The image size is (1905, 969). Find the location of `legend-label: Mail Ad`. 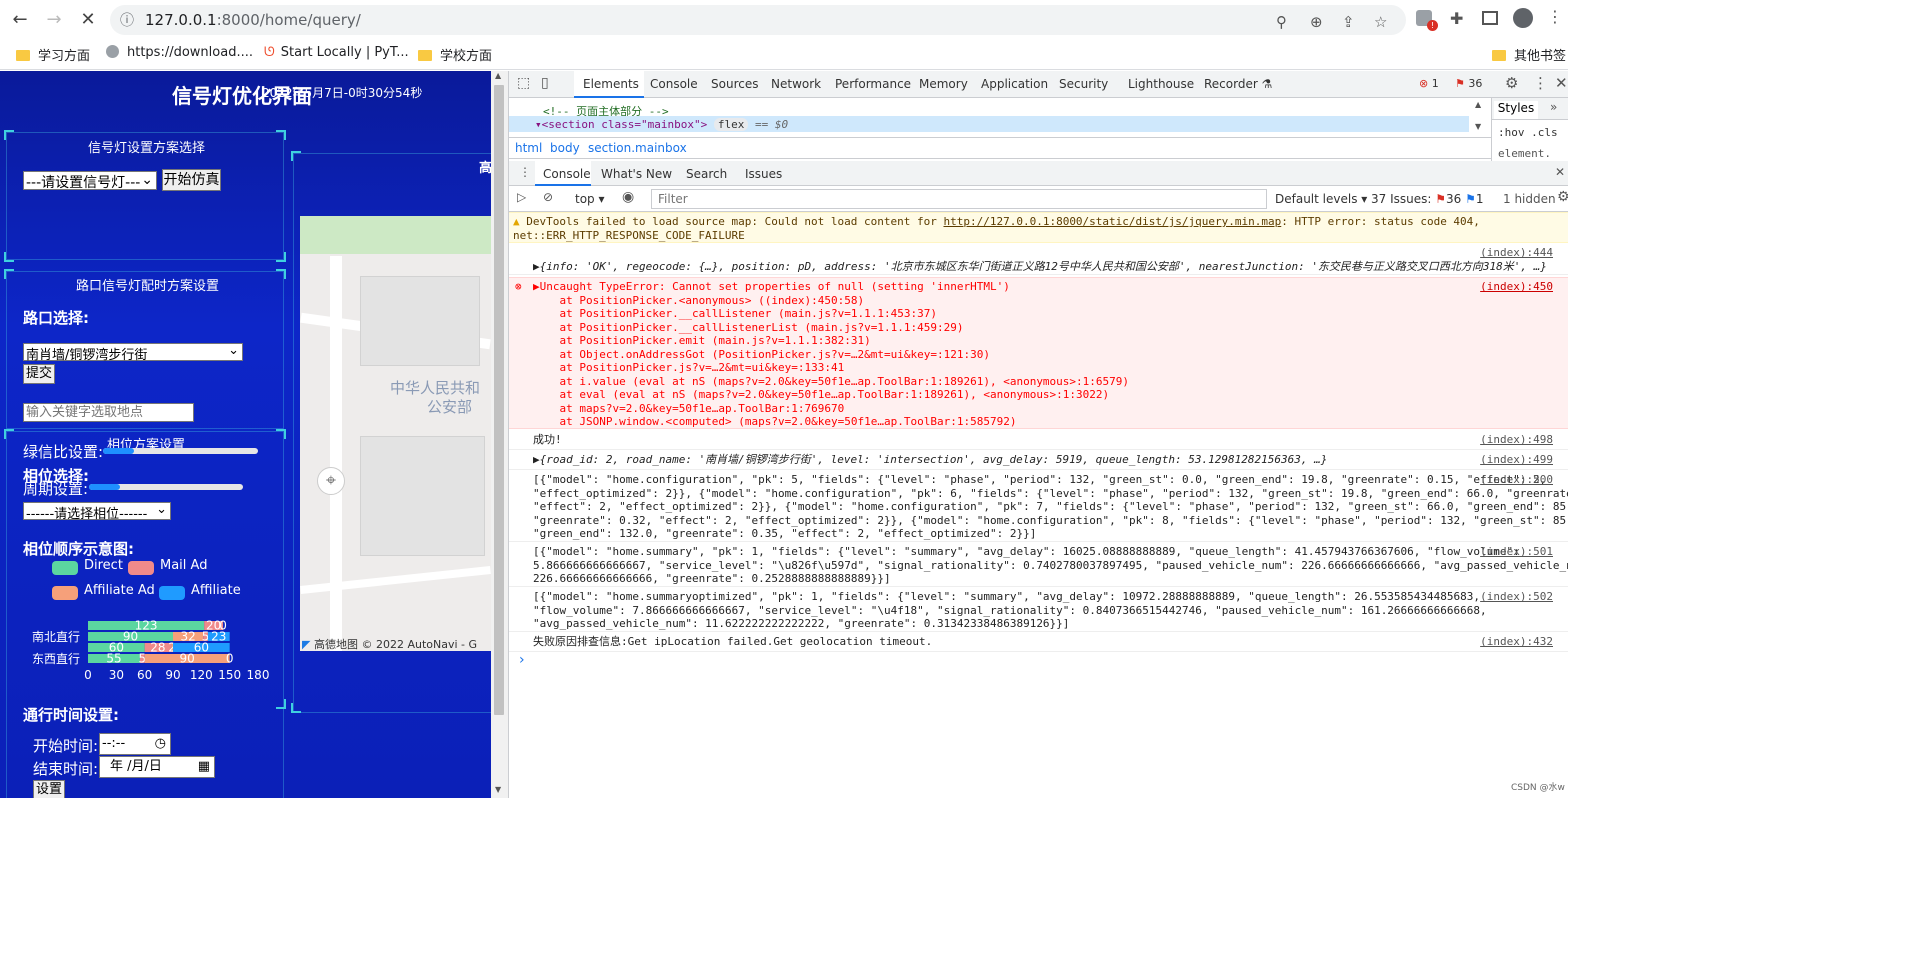

legend-label: Mail Ad is located at coordinates (183, 565).